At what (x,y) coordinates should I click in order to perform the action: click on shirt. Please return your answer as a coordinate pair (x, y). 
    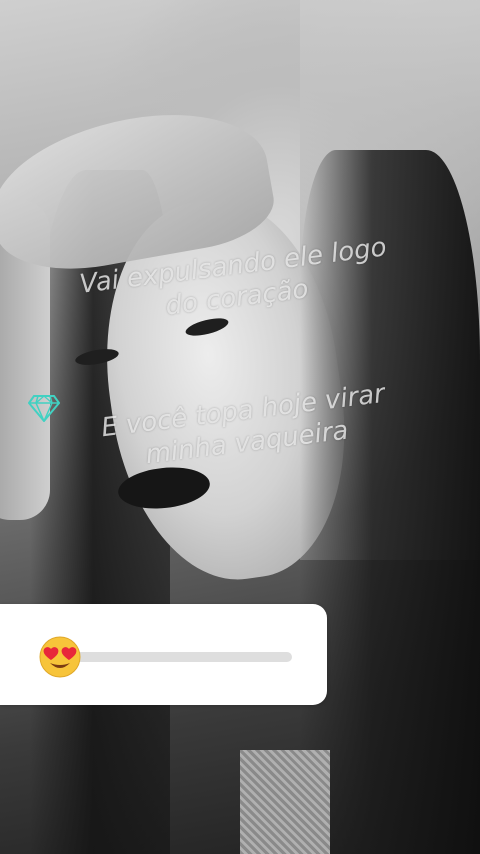
    Looking at the image, I should click on (285, 802).